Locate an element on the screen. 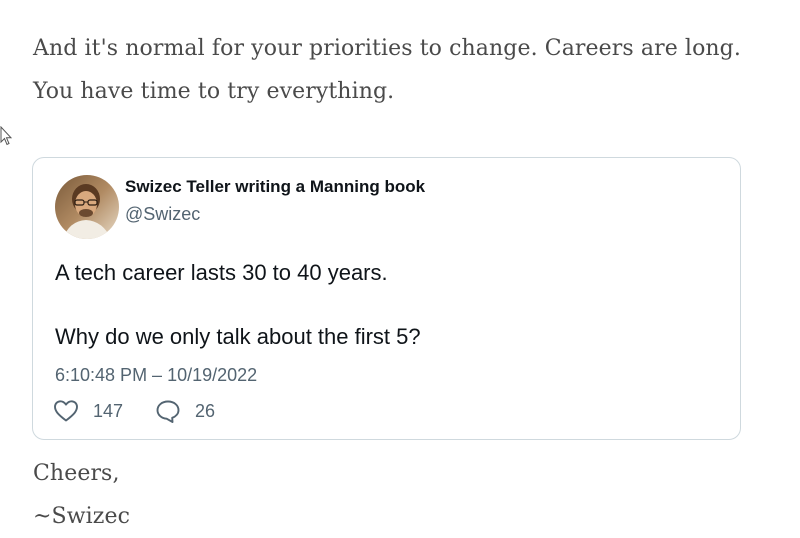  avatar-photo is located at coordinates (87, 207).